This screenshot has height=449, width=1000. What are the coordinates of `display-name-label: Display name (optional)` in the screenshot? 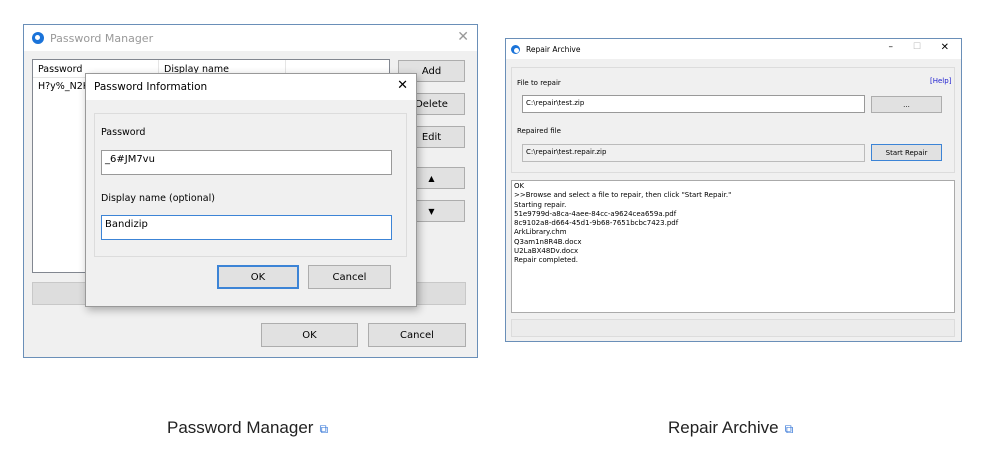 It's located at (158, 198).